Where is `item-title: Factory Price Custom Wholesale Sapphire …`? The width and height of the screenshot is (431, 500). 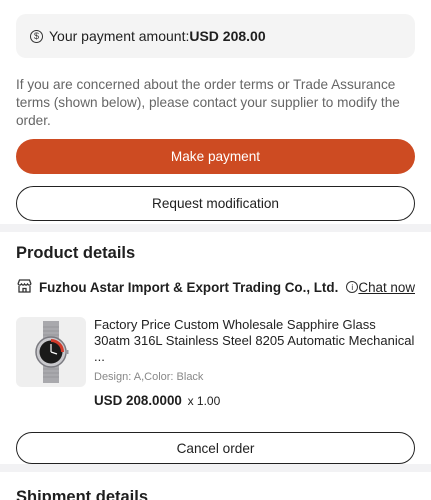
item-title: Factory Price Custom Wholesale Sapphire … is located at coordinates (254, 341).